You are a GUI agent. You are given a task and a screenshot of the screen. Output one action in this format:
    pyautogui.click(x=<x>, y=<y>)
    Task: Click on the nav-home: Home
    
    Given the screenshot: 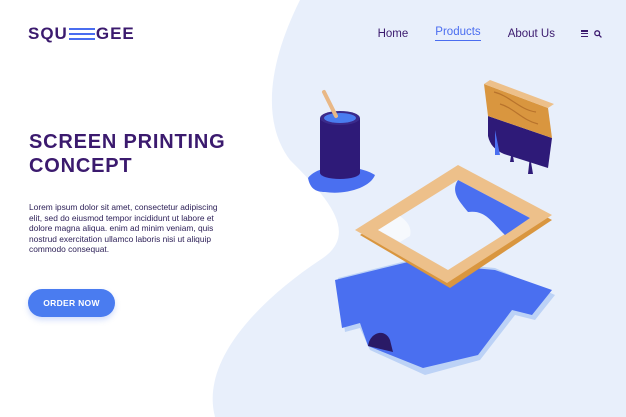 What is the action you would take?
    pyautogui.click(x=393, y=34)
    